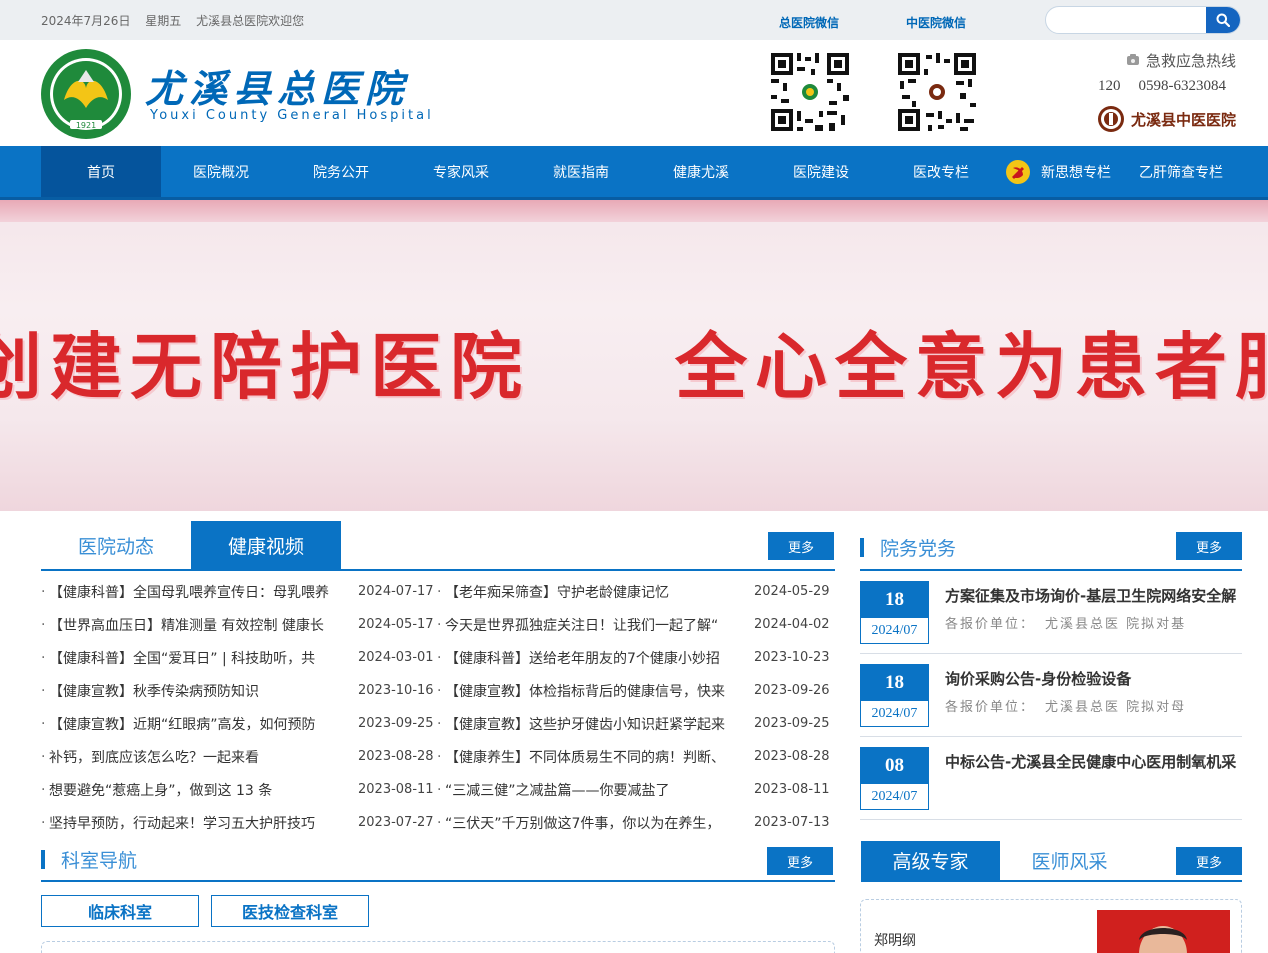 This screenshot has width=1268, height=953. I want to click on news-date: 2024-07-17, so click(396, 591).